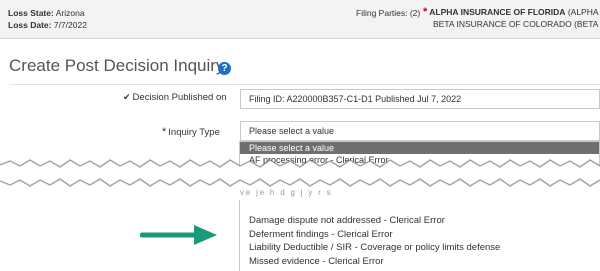 The height and width of the screenshot is (271, 600). I want to click on dropdown-option-placeholder: Please select a value, so click(419, 148).